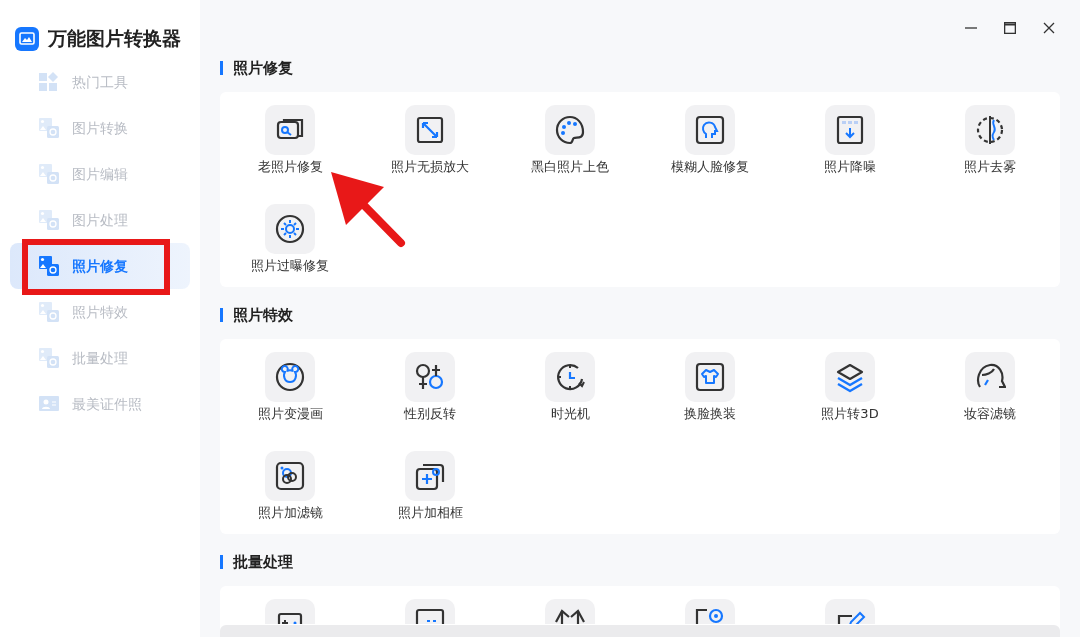 This screenshot has width=1080, height=637. What do you see at coordinates (850, 130) in the screenshot?
I see `denoise-icon` at bounding box center [850, 130].